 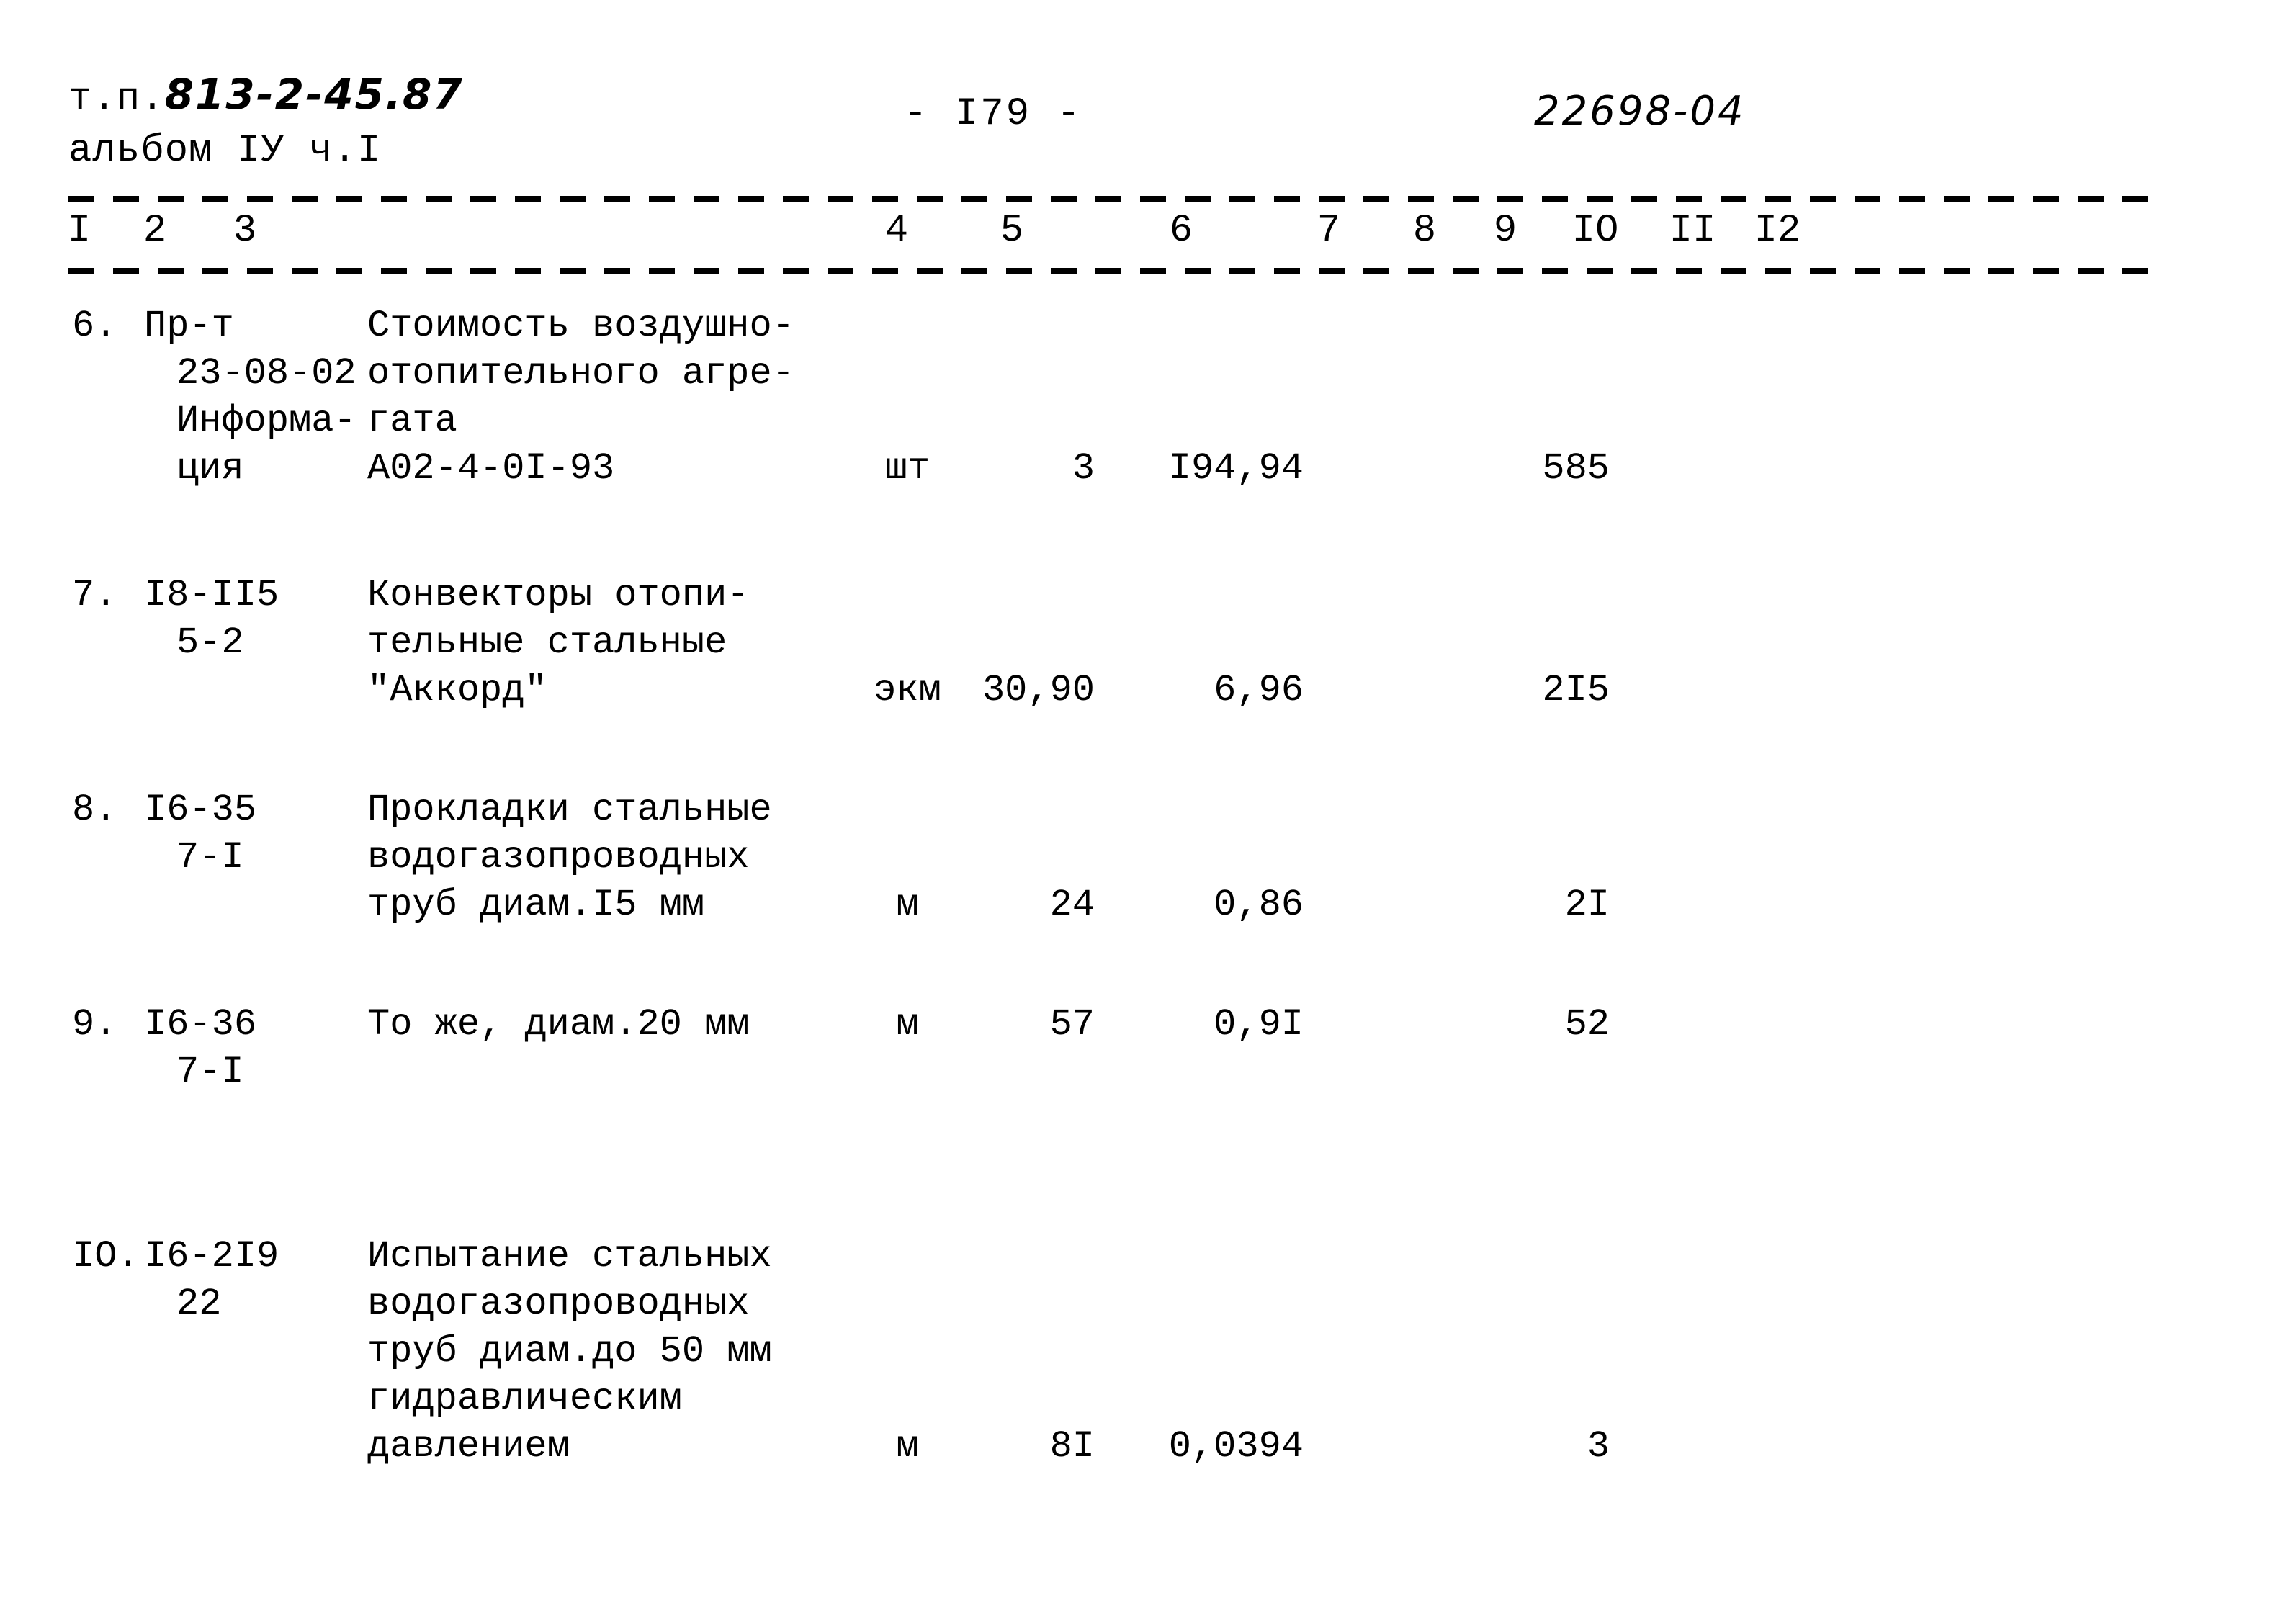 What do you see at coordinates (1259, 1024) in the screenshot?
I see `row-unit-price: 0,9I` at bounding box center [1259, 1024].